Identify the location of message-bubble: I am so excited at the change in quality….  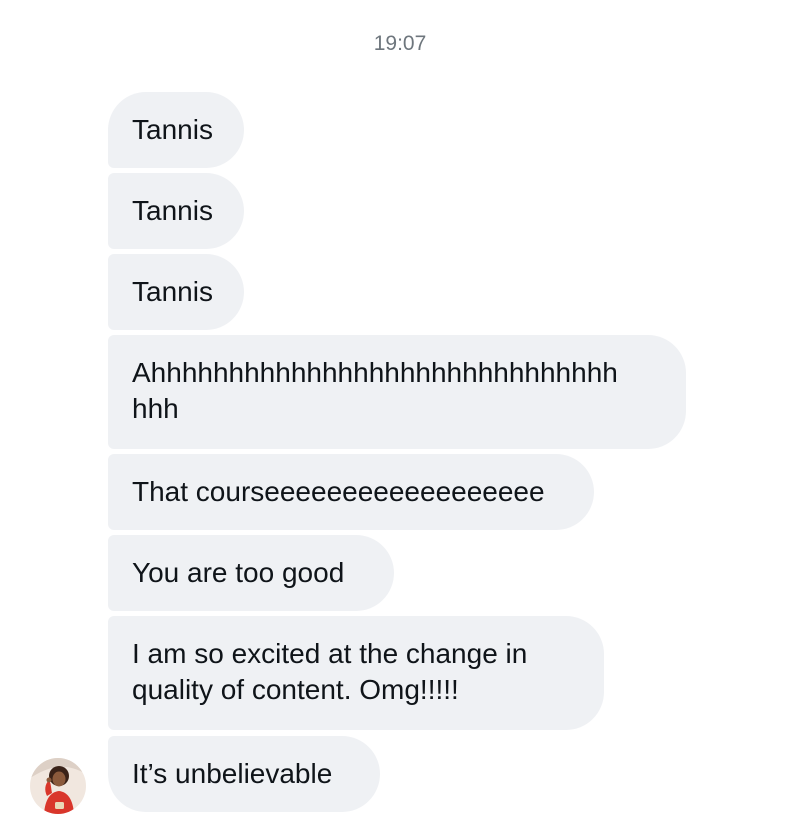
(356, 673).